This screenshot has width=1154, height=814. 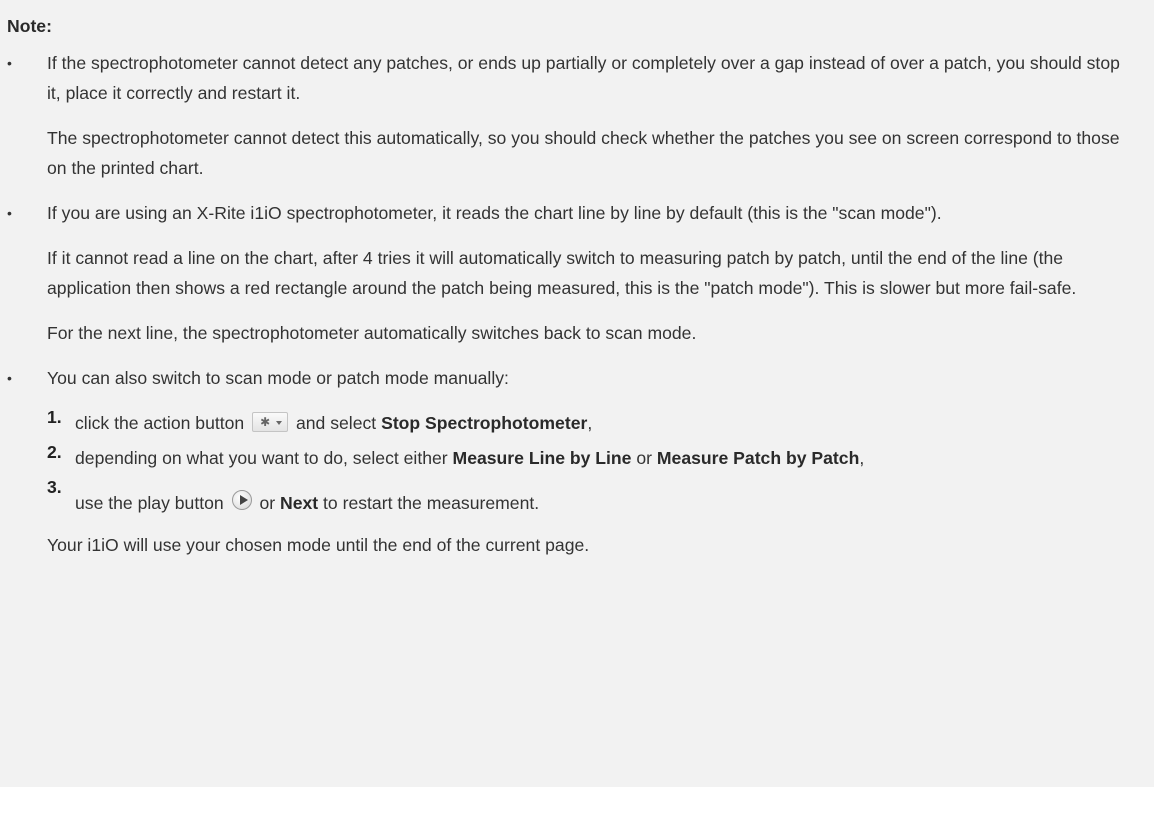 What do you see at coordinates (542, 458) in the screenshot?
I see `ui-term: Measure Line by Line` at bounding box center [542, 458].